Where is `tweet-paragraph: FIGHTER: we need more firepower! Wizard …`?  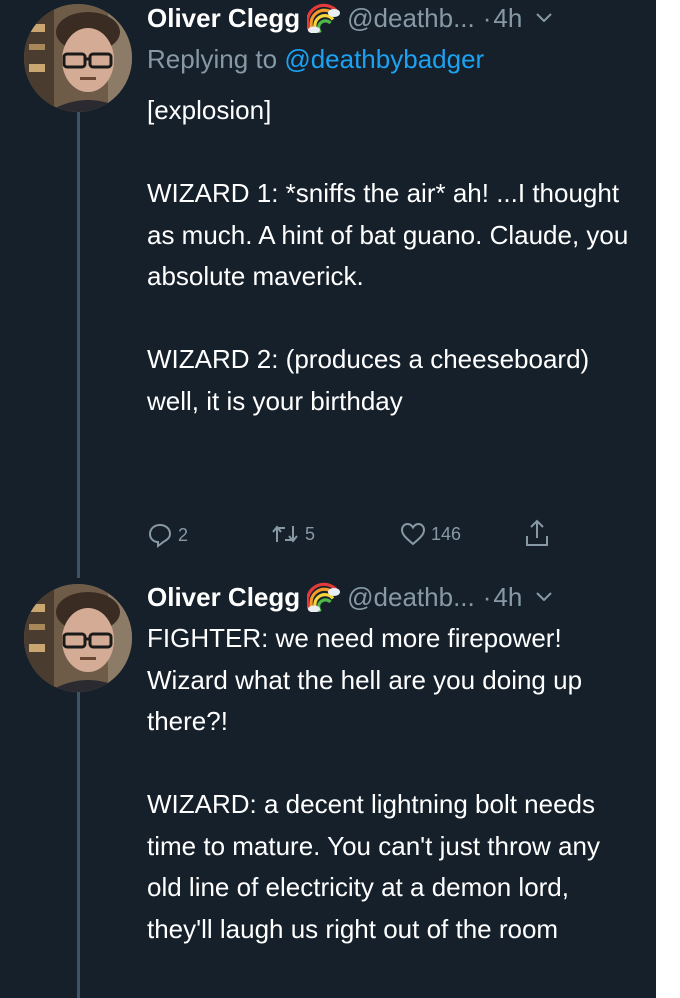 tweet-paragraph: FIGHTER: we need more firepower! Wizard … is located at coordinates (365, 679).